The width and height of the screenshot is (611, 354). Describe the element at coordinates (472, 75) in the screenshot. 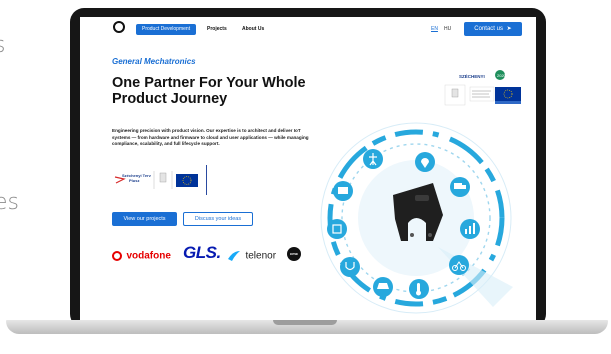

I see `svg-text: SZÉCHENYI` at that location.